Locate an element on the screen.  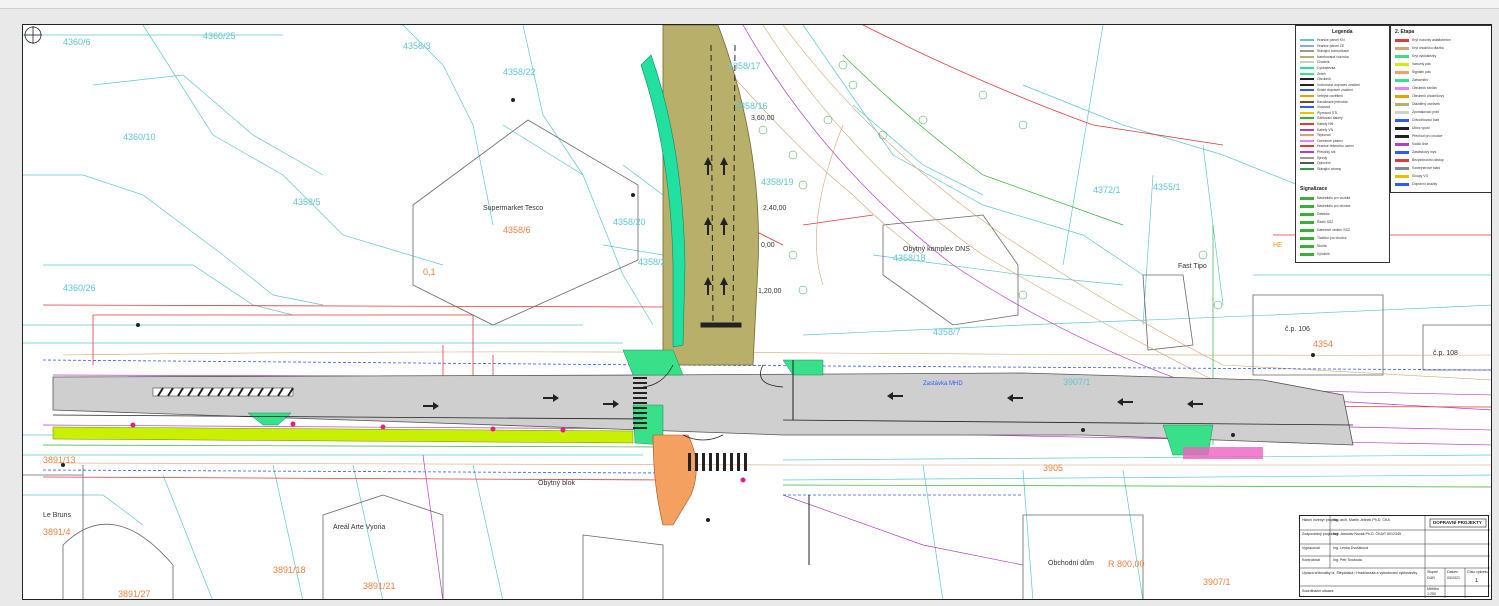
legend-item: Varovný pás is located at coordinates (1413, 64).